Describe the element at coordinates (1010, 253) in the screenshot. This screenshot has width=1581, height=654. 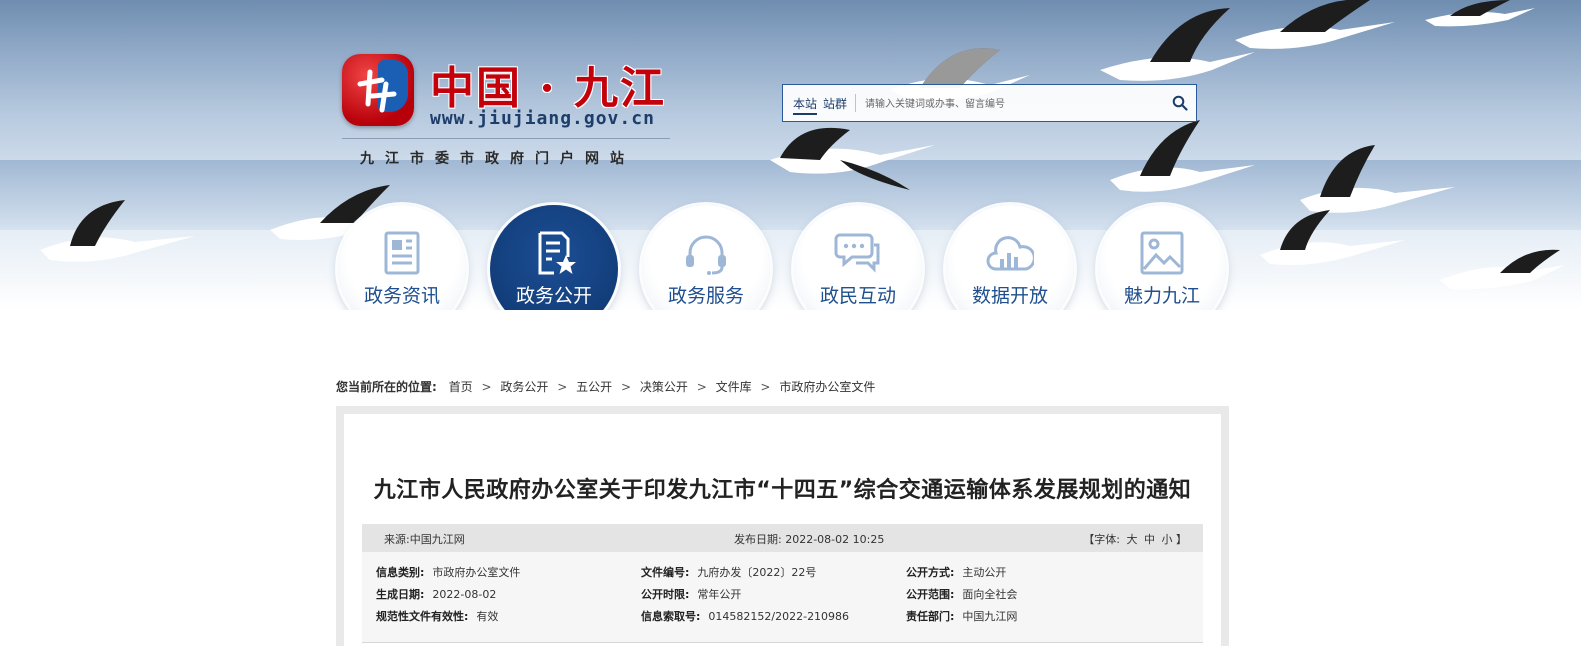
I see `cloud-chart-icon` at that location.